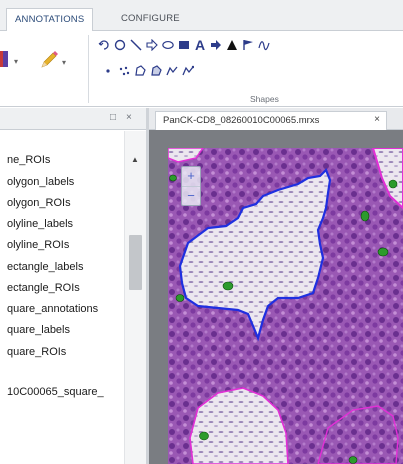 This screenshot has width=403, height=464. I want to click on color-tool: ▾, so click(9, 61).